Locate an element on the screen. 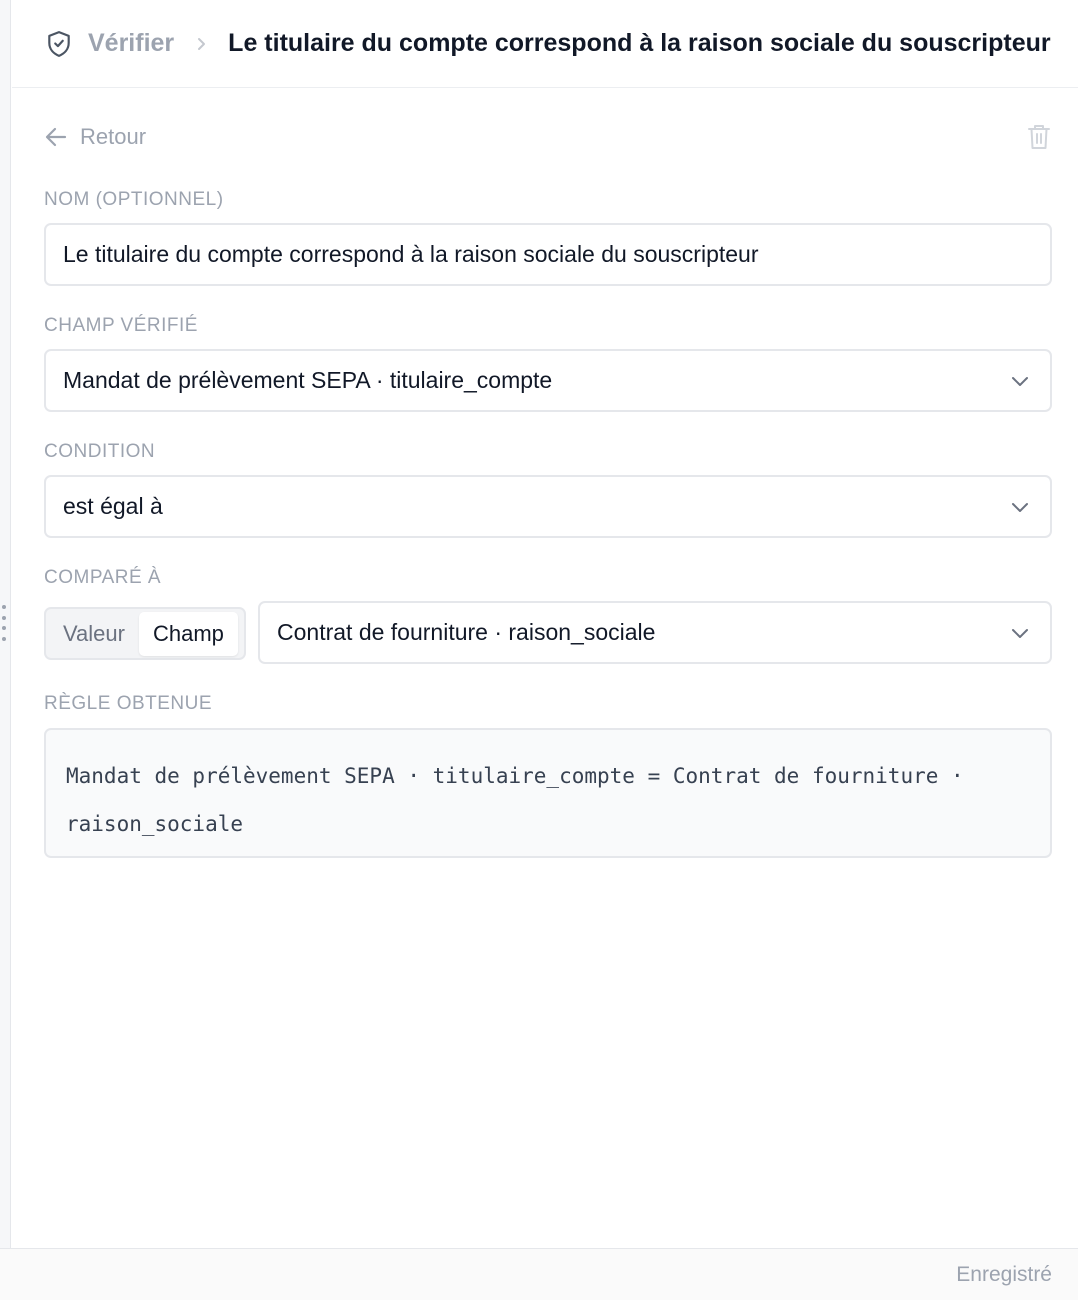  trash-icon is located at coordinates (1039, 137).